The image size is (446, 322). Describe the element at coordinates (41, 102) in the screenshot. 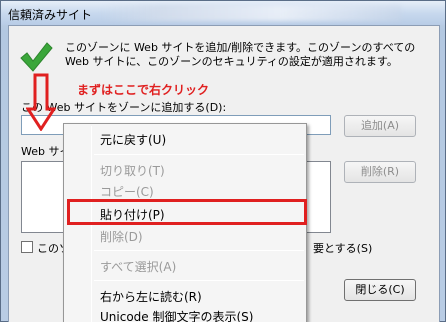

I see `down-arrow-icon` at that location.